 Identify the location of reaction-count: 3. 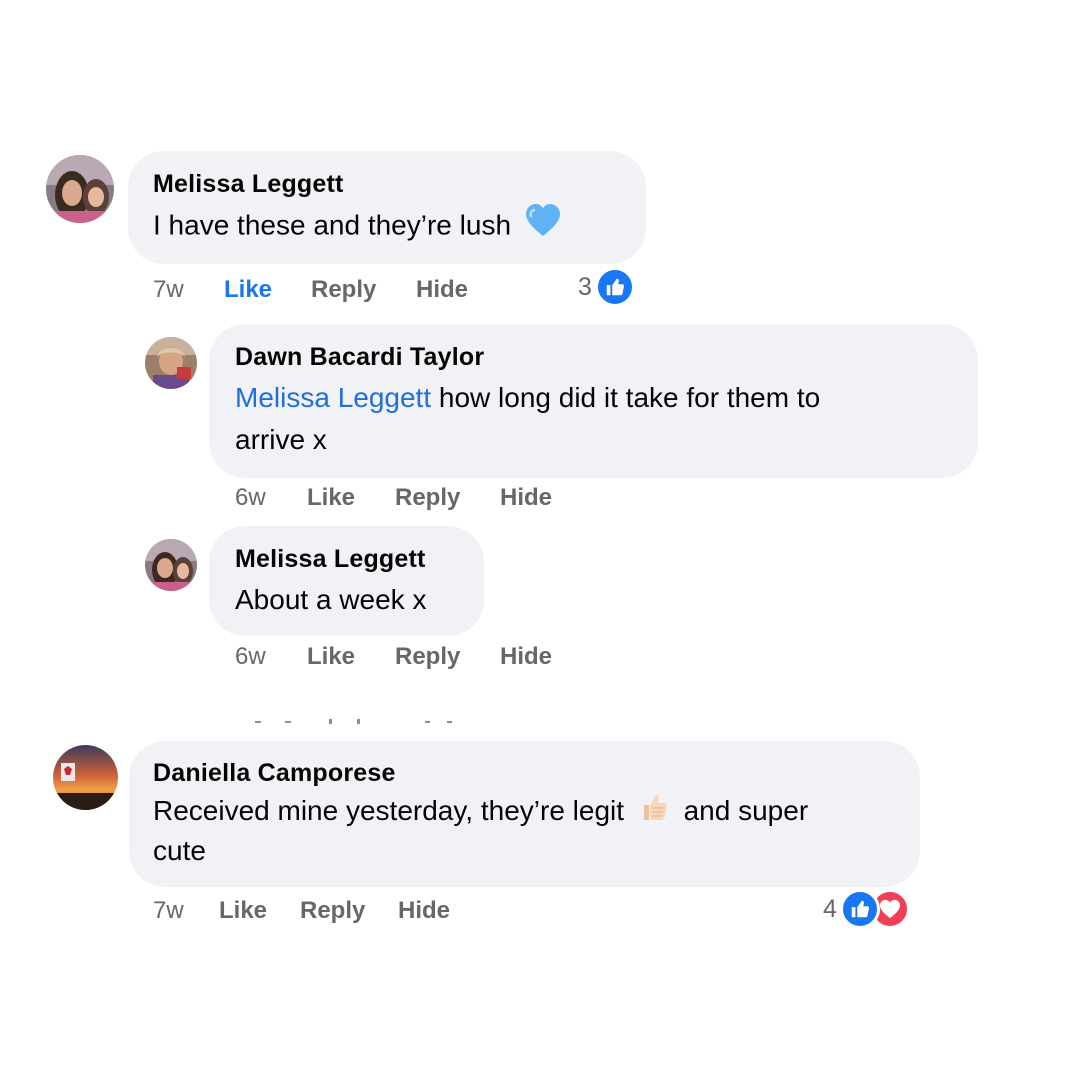
(585, 286).